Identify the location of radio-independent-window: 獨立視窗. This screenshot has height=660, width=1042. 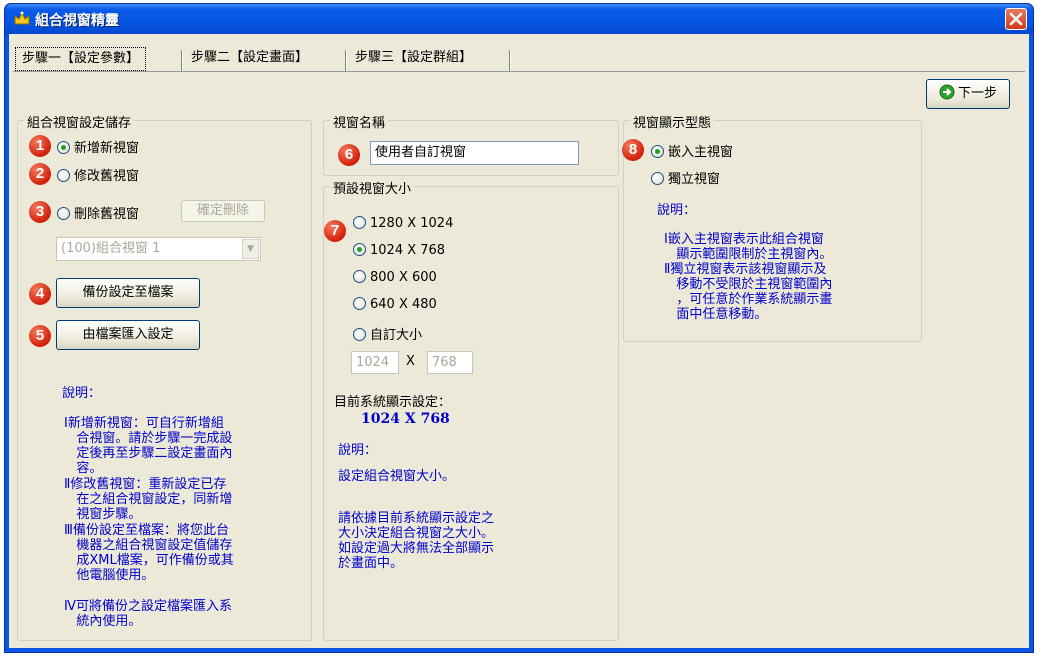
(686, 177).